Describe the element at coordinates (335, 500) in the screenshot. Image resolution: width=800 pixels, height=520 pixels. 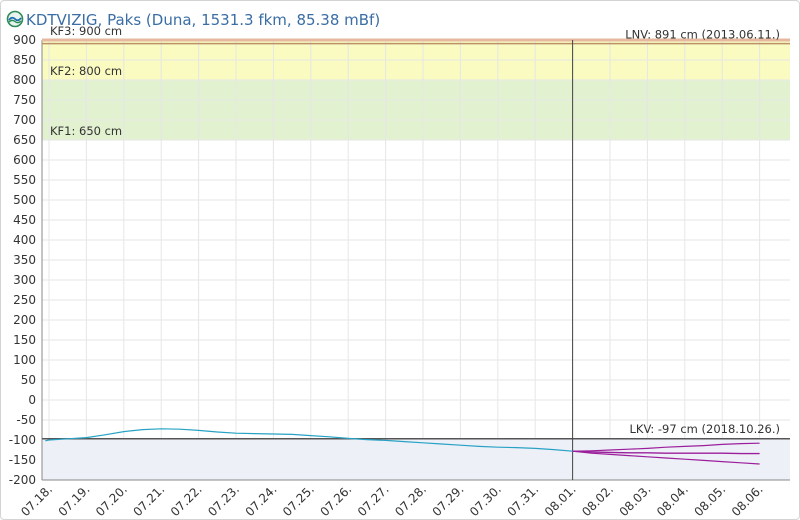
I see `x-tick-label: 07.26.` at that location.